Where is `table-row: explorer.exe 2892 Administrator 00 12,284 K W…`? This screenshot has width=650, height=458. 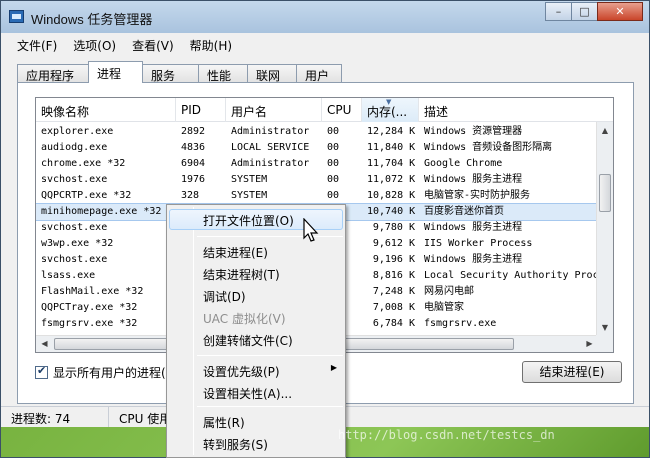 table-row: explorer.exe 2892 Administrator 00 12,284 K W… is located at coordinates (321, 132).